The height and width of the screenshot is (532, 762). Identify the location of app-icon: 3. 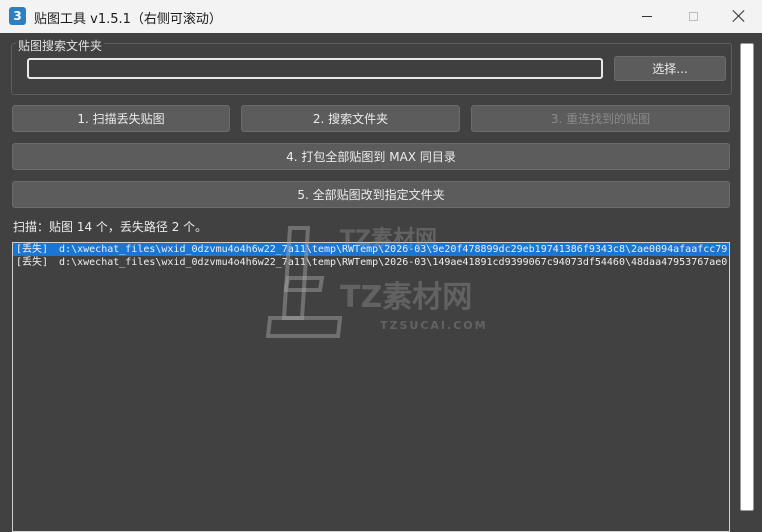
(17, 16).